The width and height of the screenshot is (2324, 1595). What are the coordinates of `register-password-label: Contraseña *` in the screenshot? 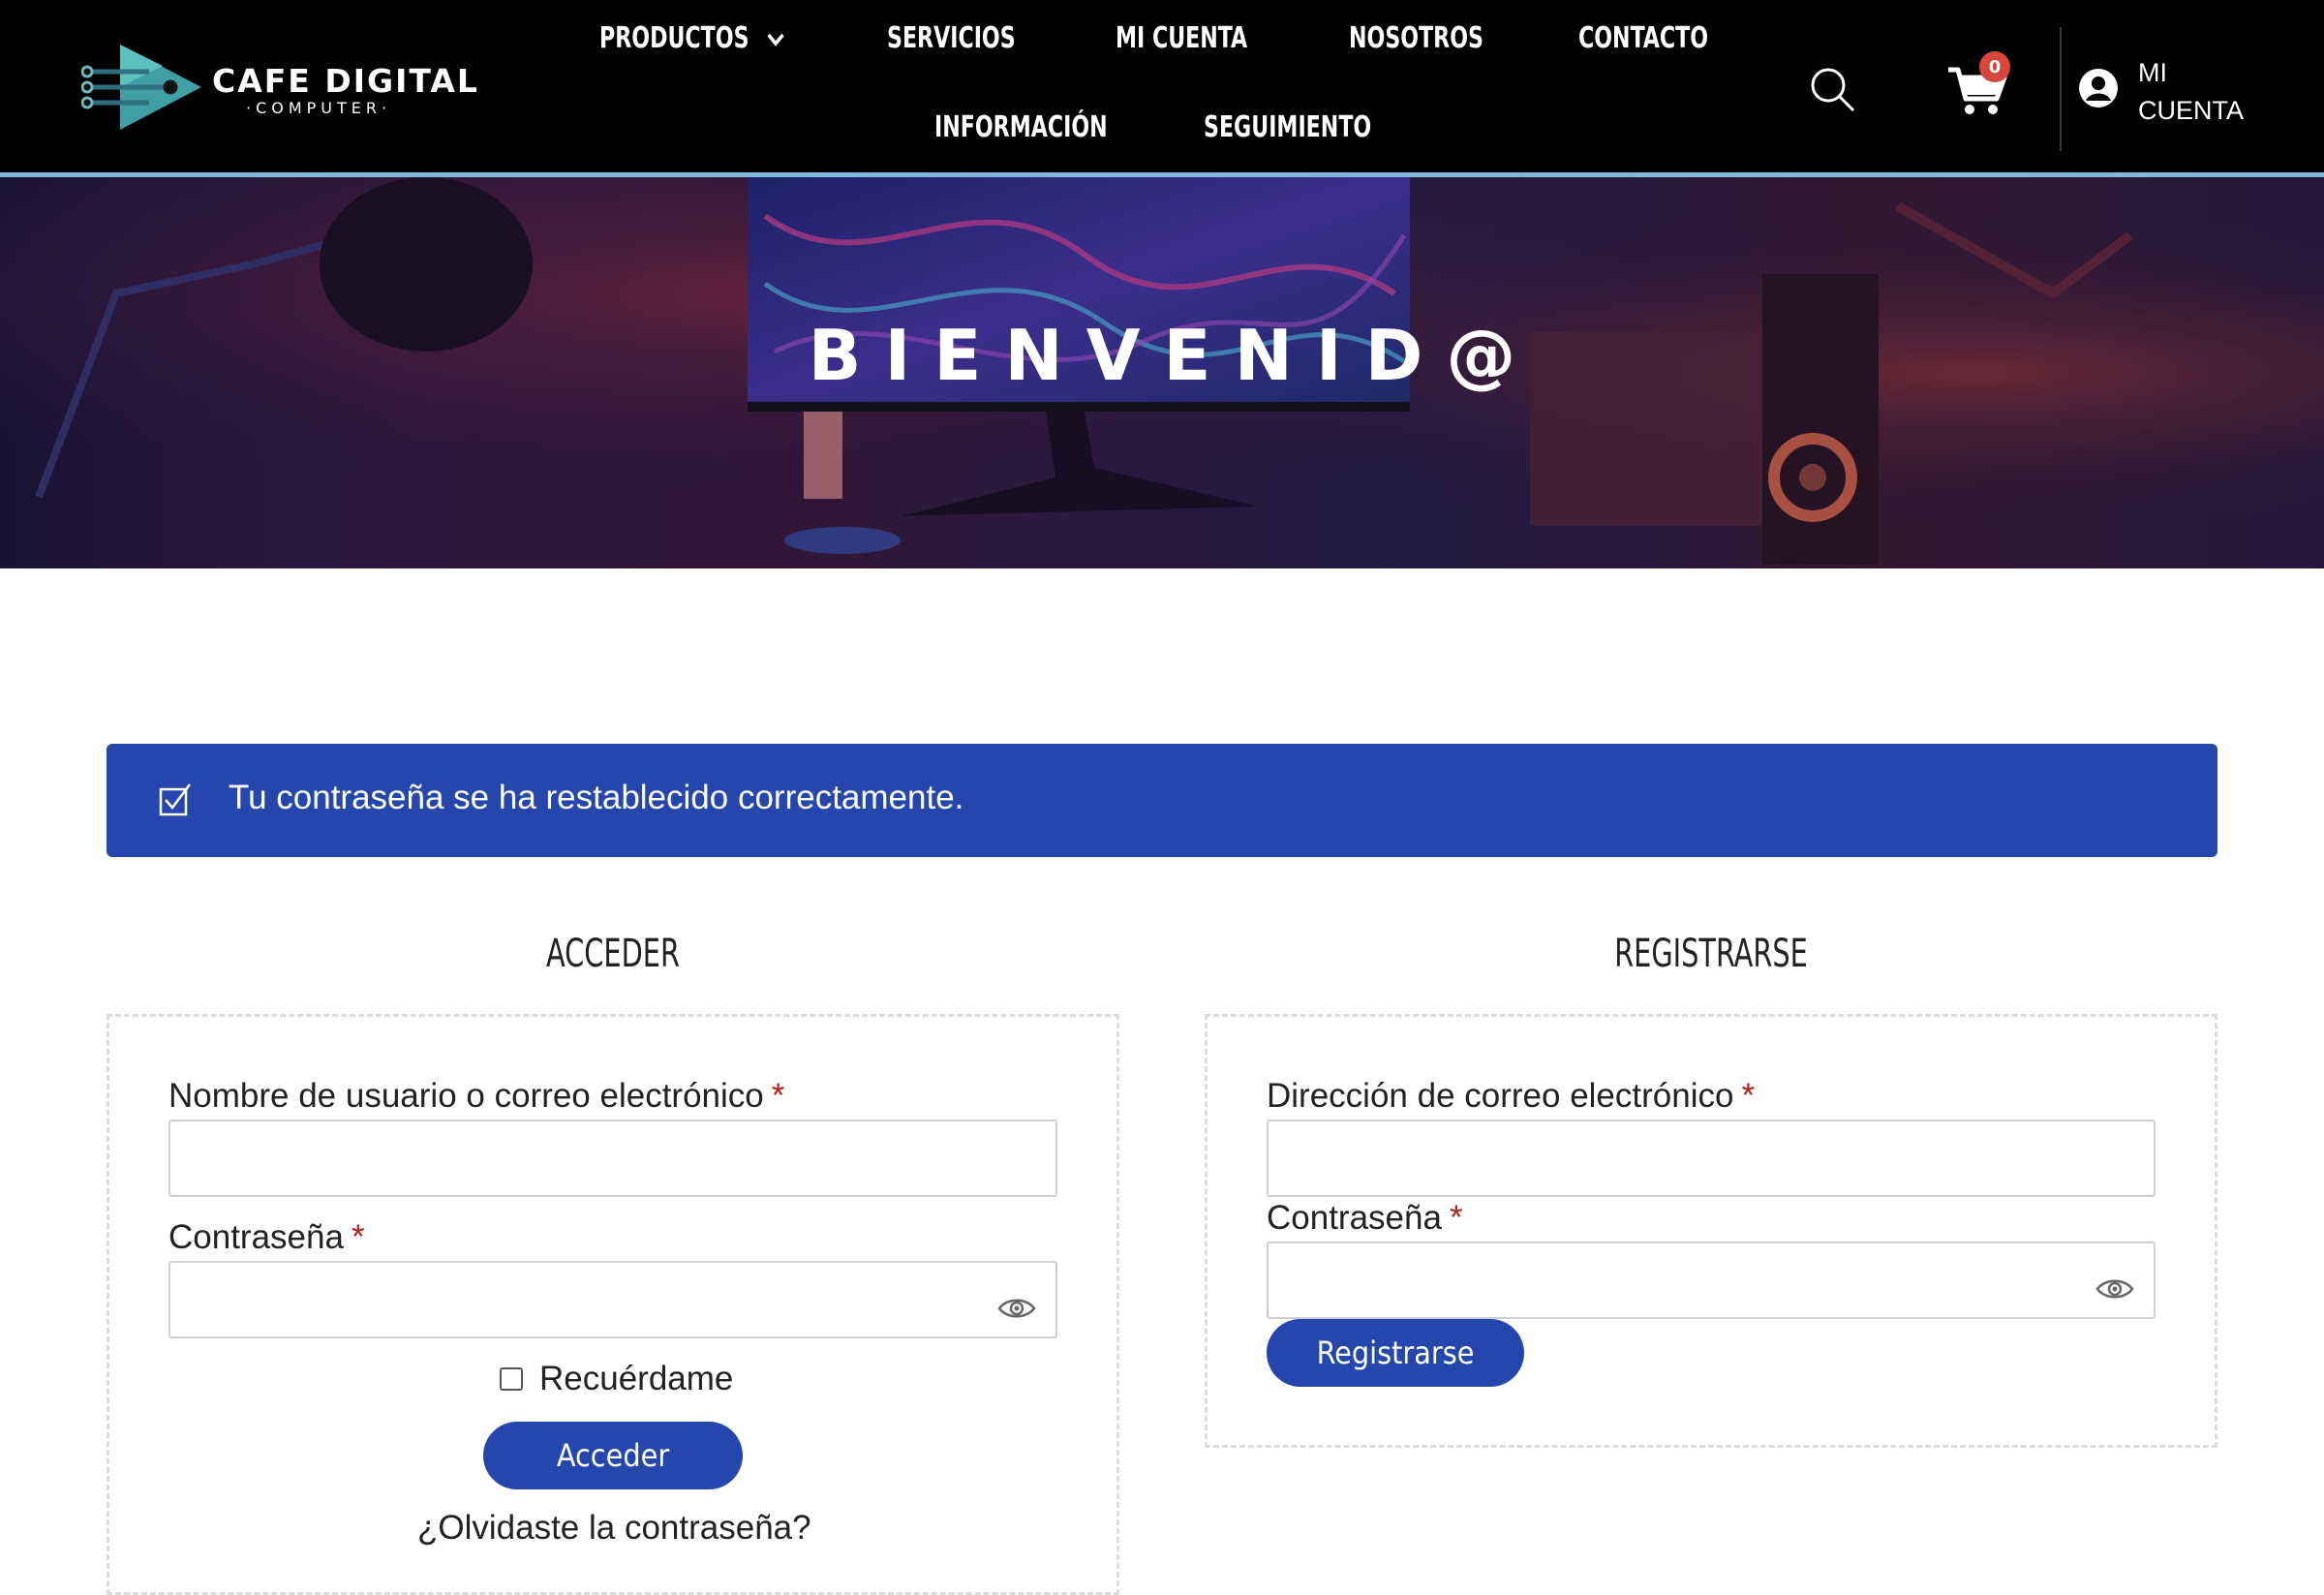 It's located at (1365, 1218).